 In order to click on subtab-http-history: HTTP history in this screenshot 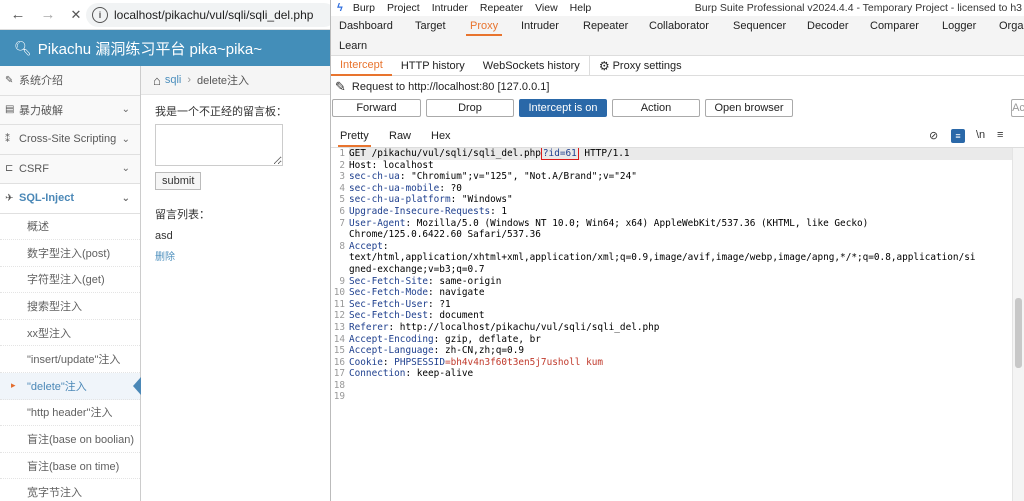, I will do `click(433, 66)`.